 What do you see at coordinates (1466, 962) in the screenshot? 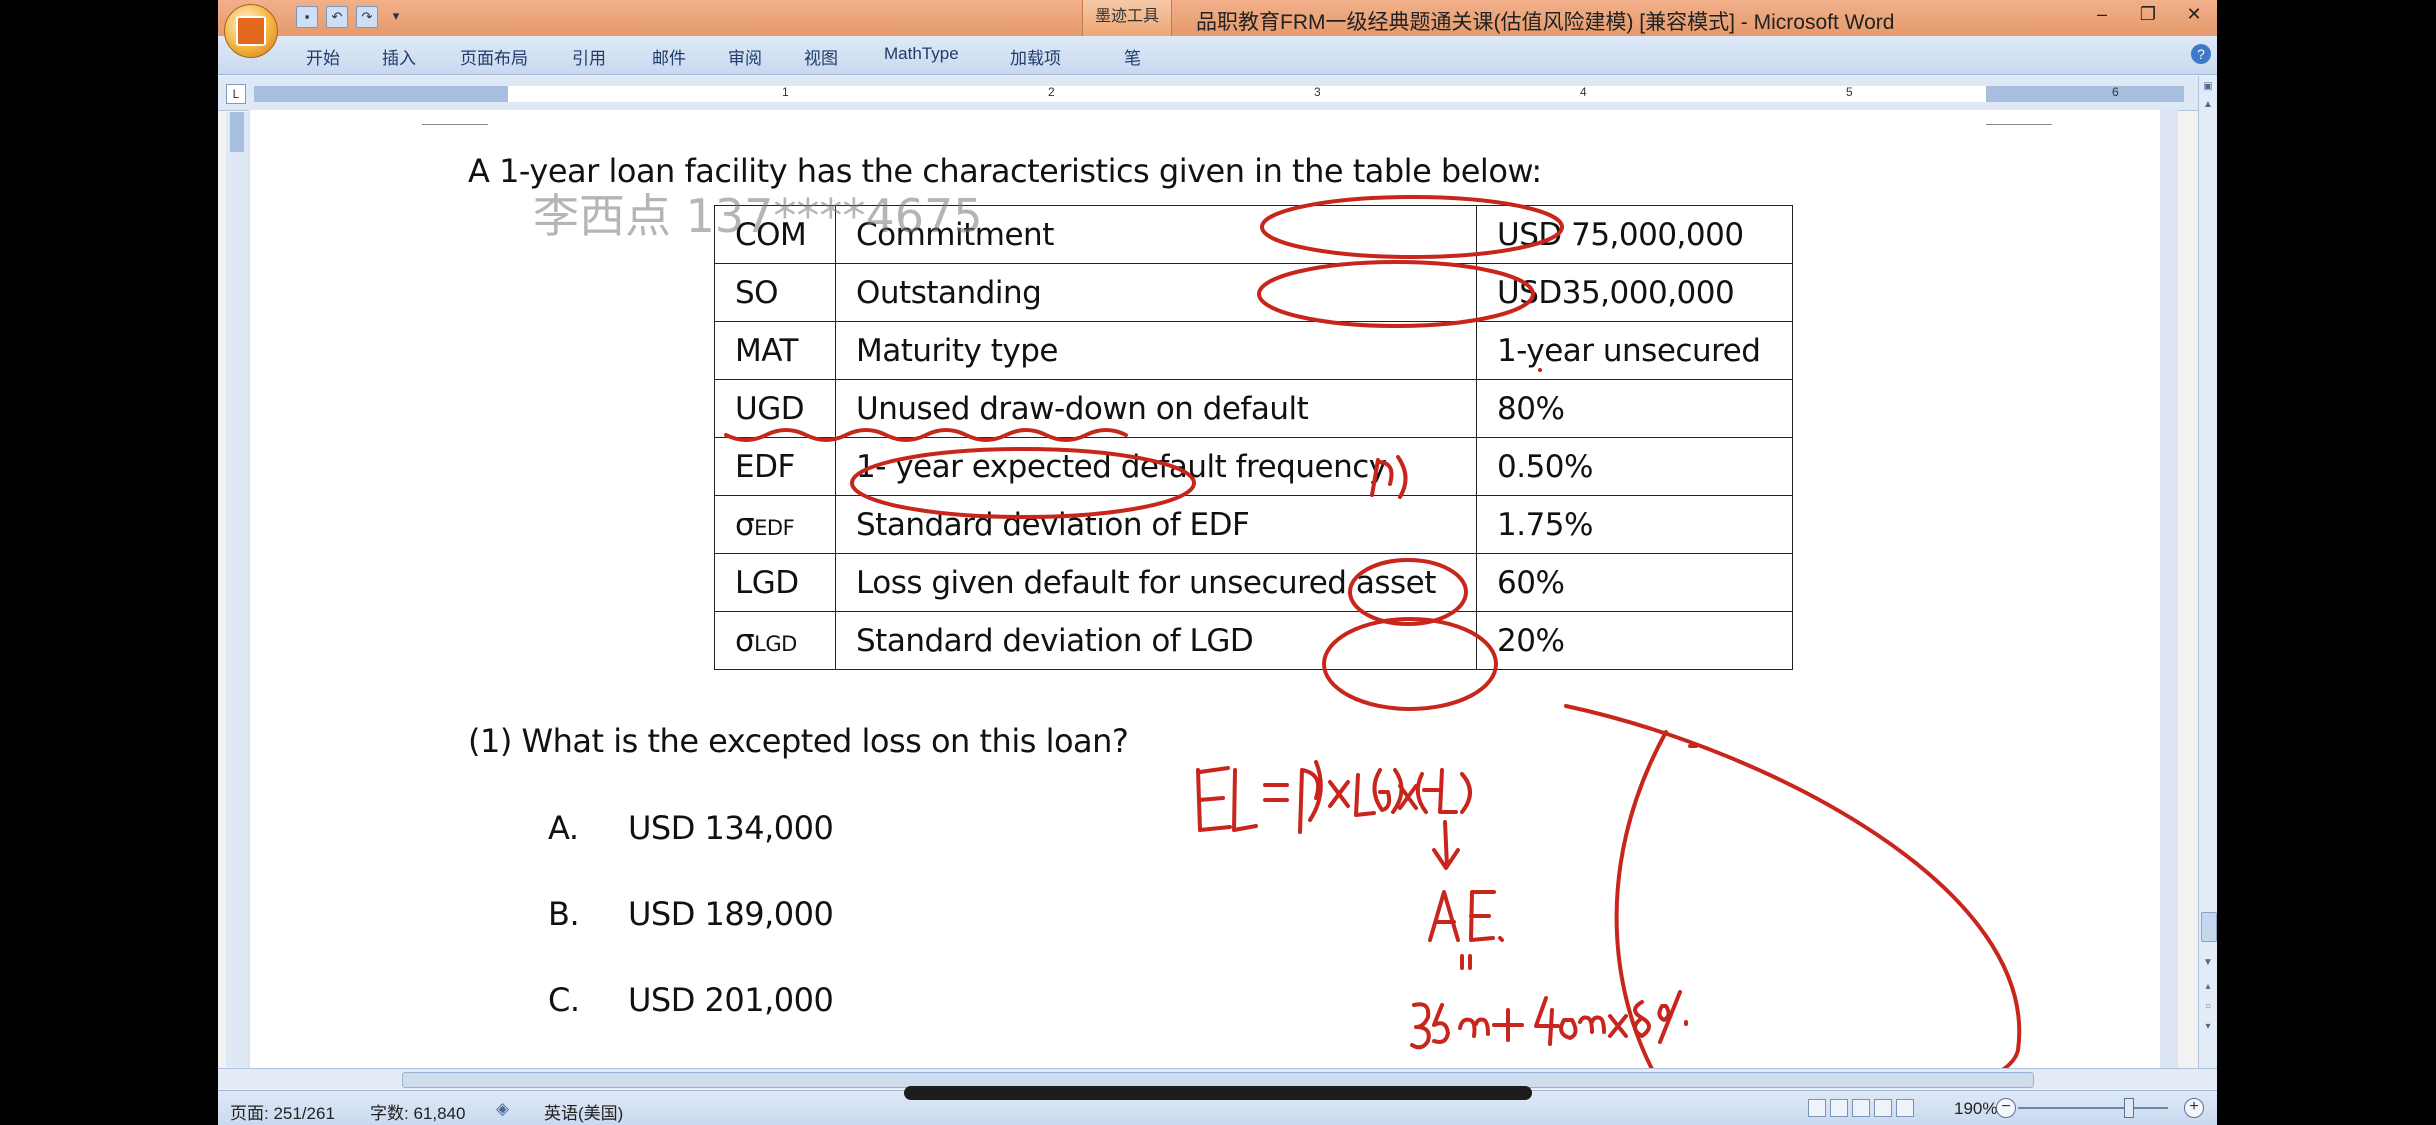
I see `ink-equals` at bounding box center [1466, 962].